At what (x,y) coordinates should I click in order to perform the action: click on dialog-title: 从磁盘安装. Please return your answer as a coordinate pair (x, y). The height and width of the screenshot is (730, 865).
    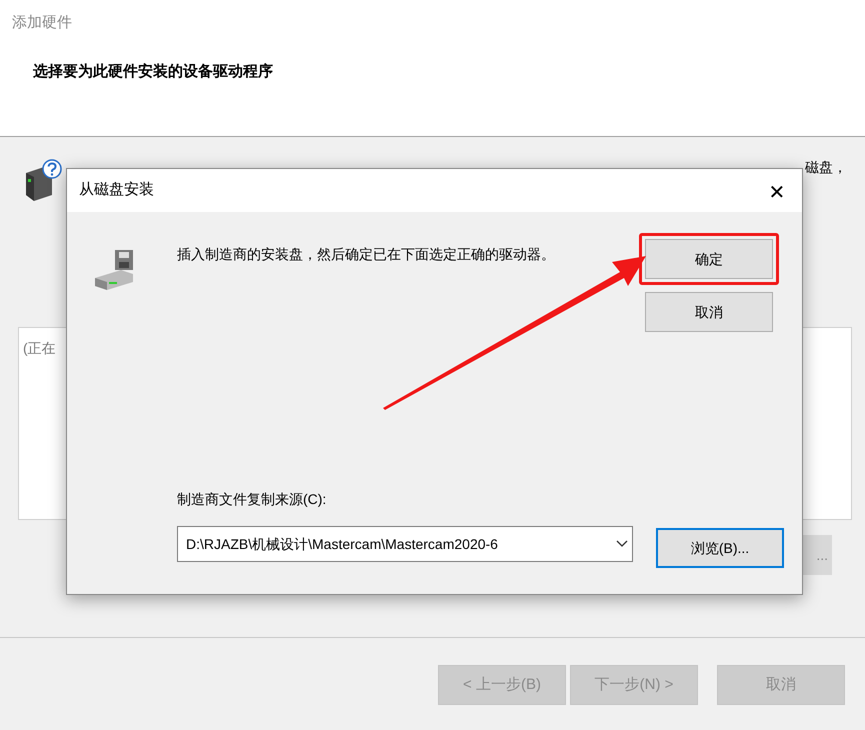
    Looking at the image, I should click on (116, 190).